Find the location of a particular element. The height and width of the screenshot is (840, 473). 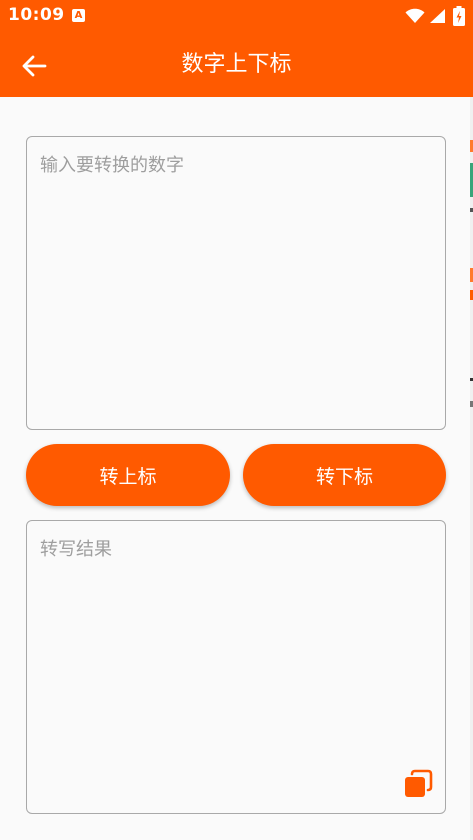

subscript-button: 转下标 is located at coordinates (344, 475).